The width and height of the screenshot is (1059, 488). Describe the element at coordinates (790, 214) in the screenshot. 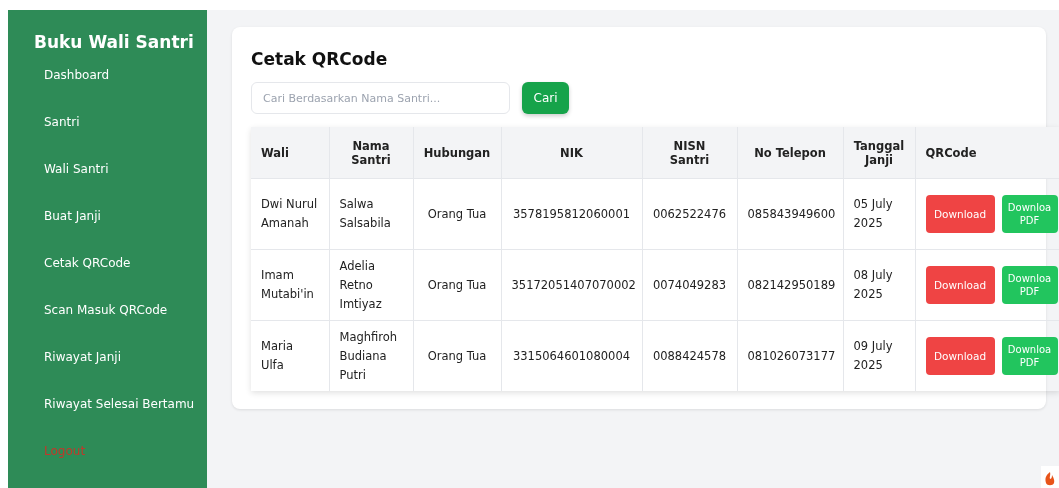

I see `table-cell: 085843949600` at that location.